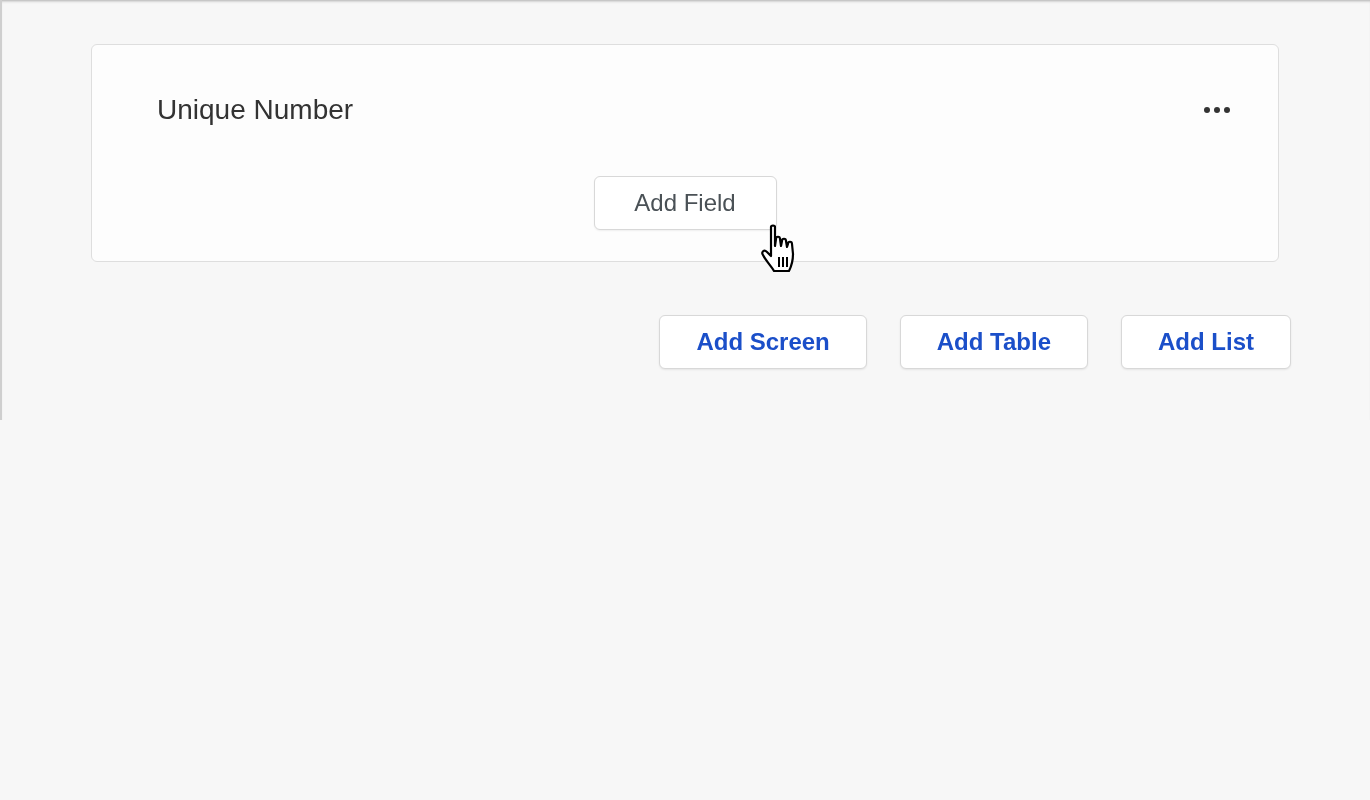 This screenshot has height=800, width=1370. What do you see at coordinates (1217, 110) in the screenshot?
I see `more-icon` at bounding box center [1217, 110].